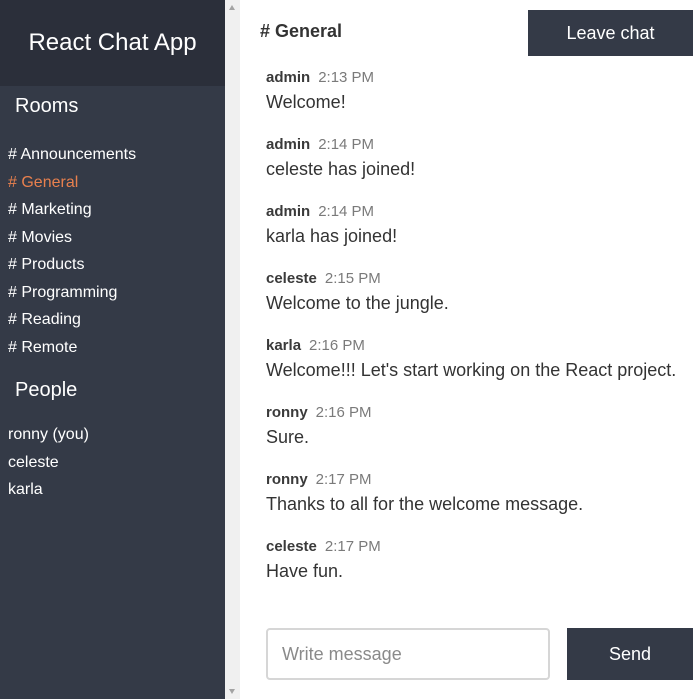 Image resolution: width=699 pixels, height=699 pixels. I want to click on message-item: ronny 2:16 PM Sure., so click(481, 434).